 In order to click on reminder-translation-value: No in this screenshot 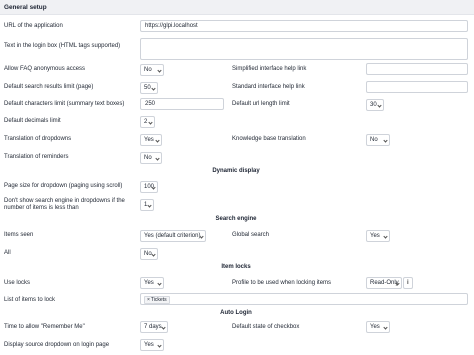, I will do `click(148, 158)`.